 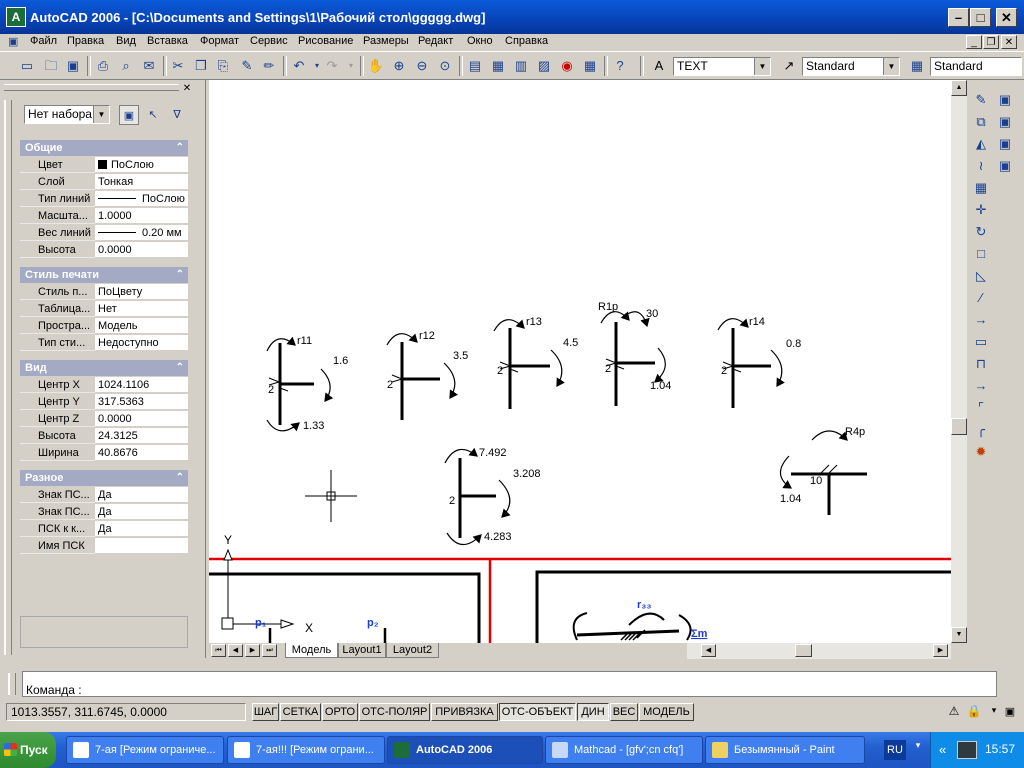 What do you see at coordinates (67, 114) in the screenshot?
I see `selection-select: Нет набора ▼` at bounding box center [67, 114].